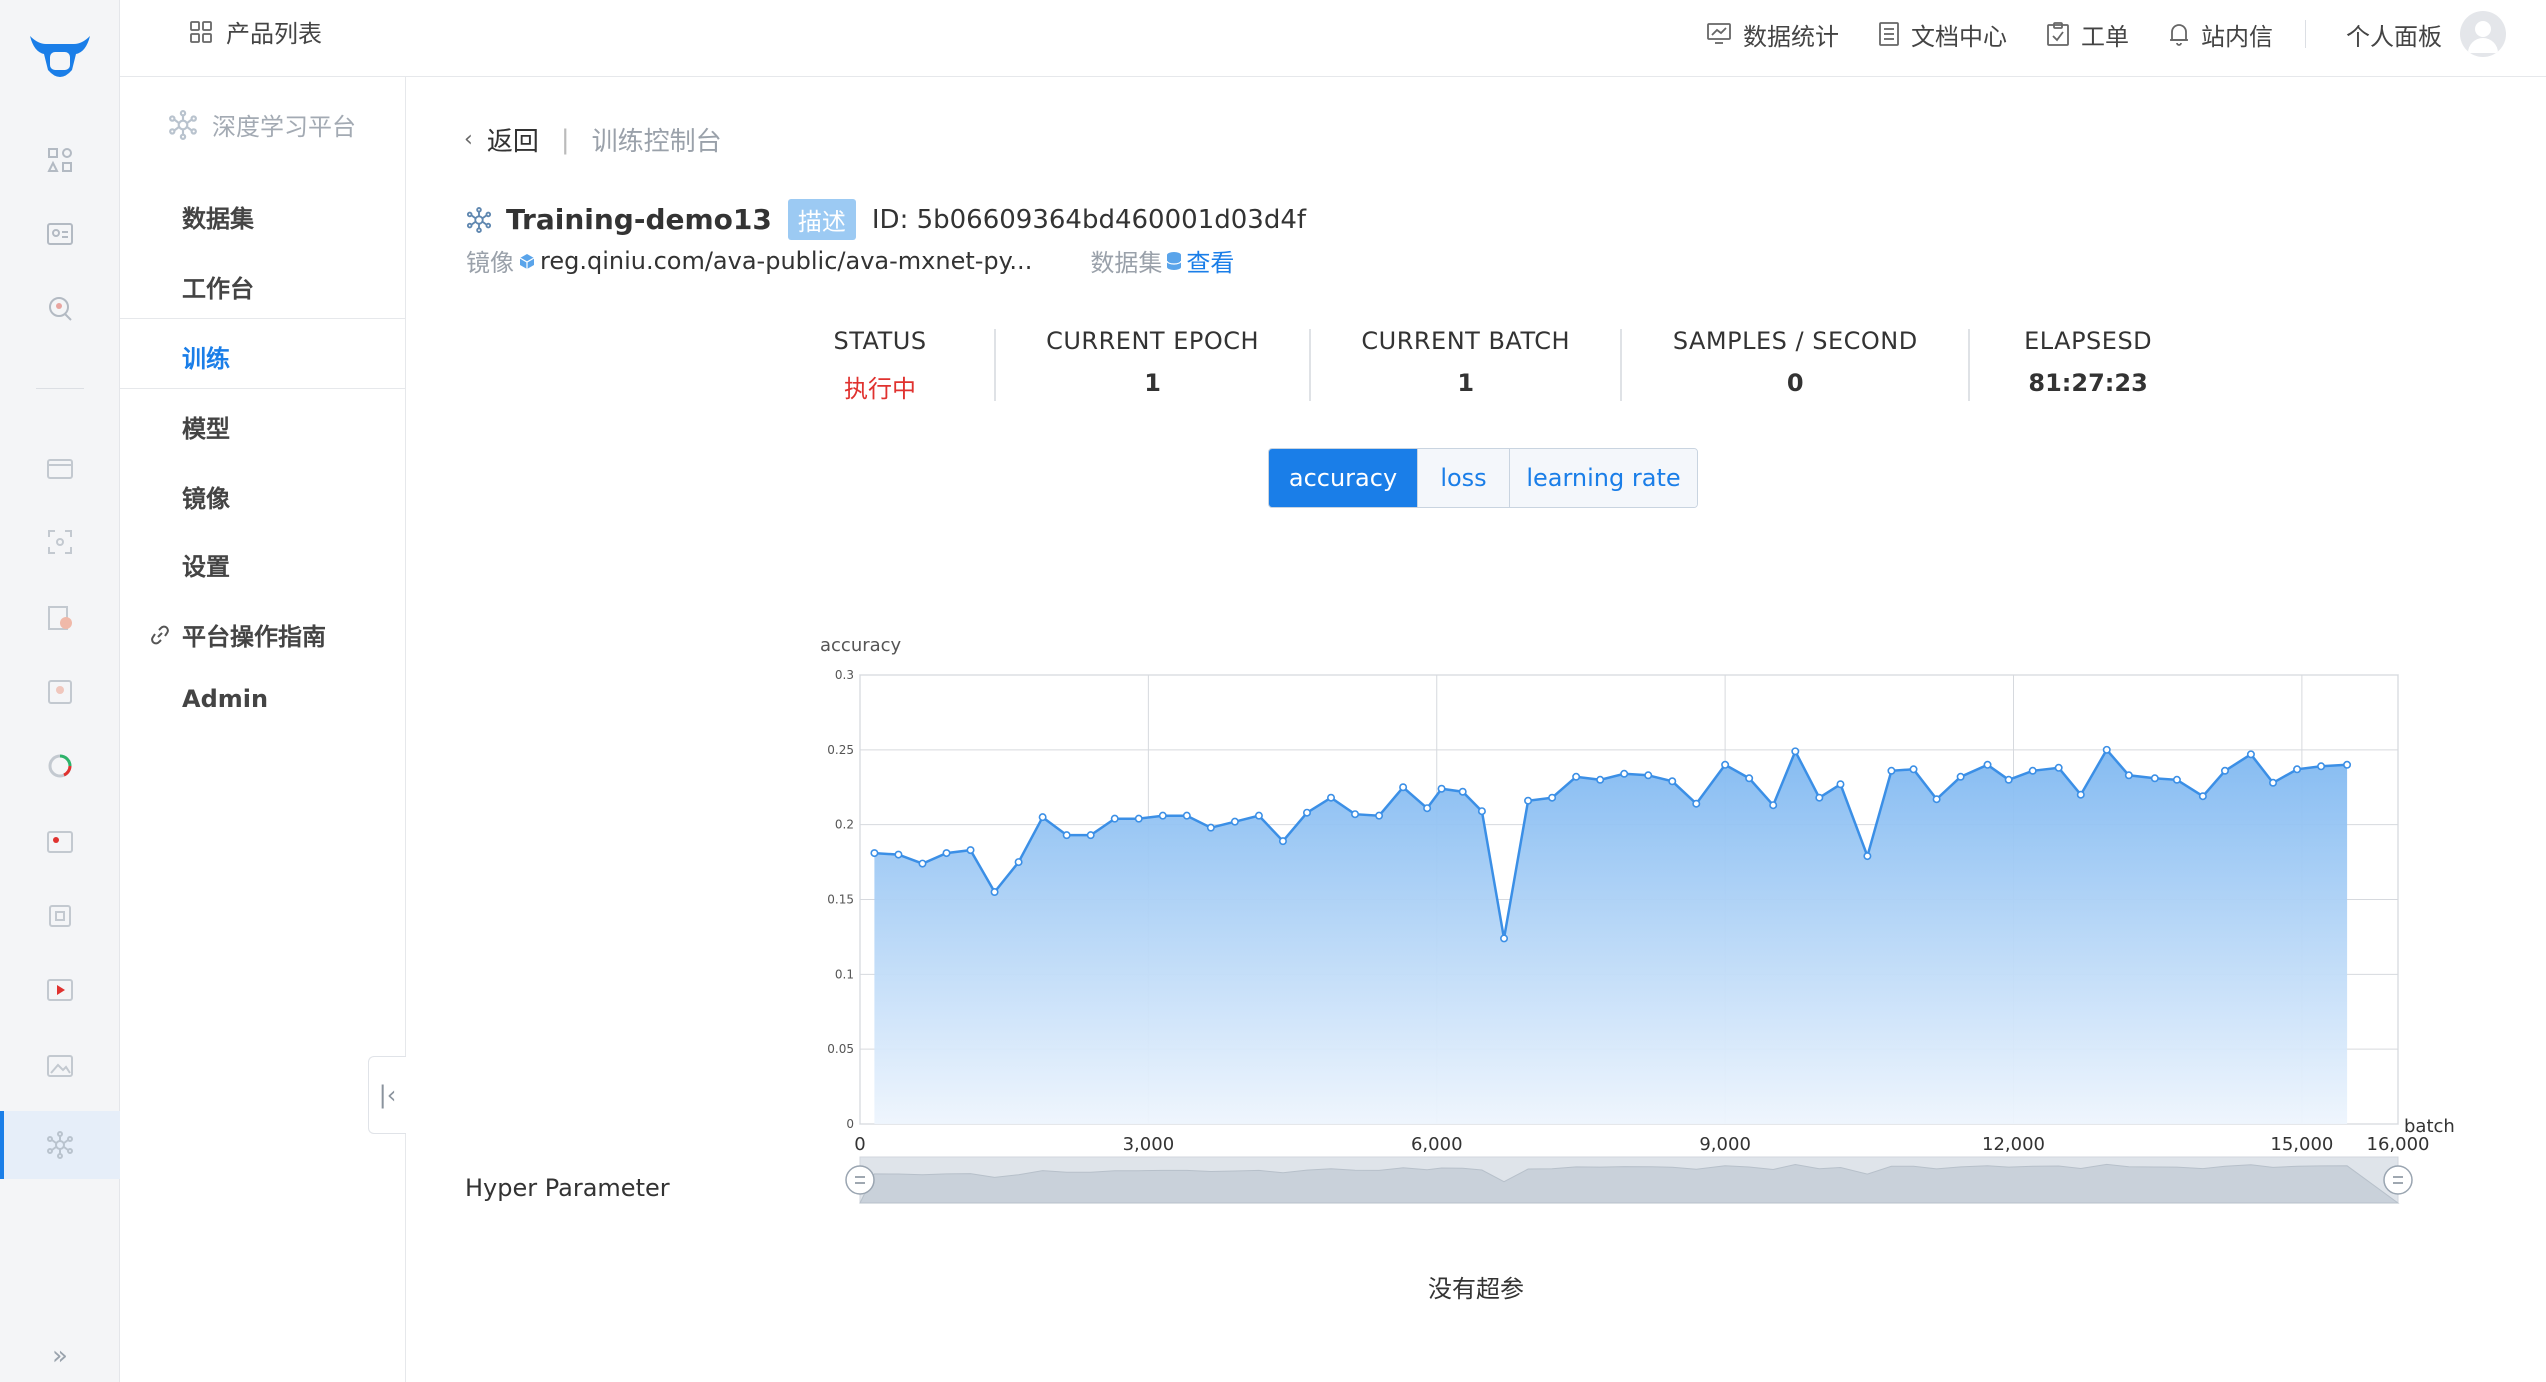 This screenshot has height=1382, width=2546. What do you see at coordinates (60, 766) in the screenshot?
I see `gauge-icon` at bounding box center [60, 766].